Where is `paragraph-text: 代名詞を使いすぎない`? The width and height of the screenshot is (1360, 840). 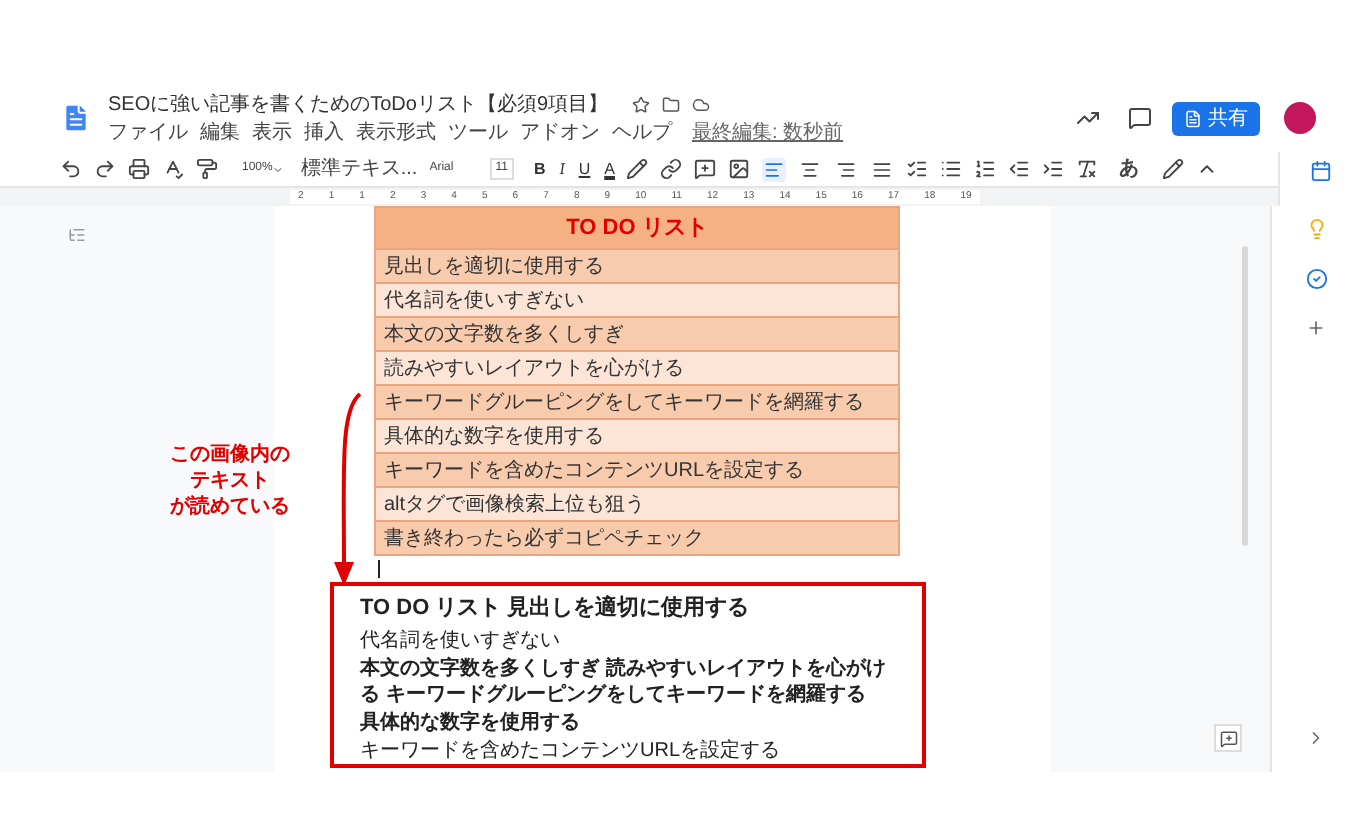
paragraph-text: 代名詞を使いすぎない is located at coordinates (461, 640).